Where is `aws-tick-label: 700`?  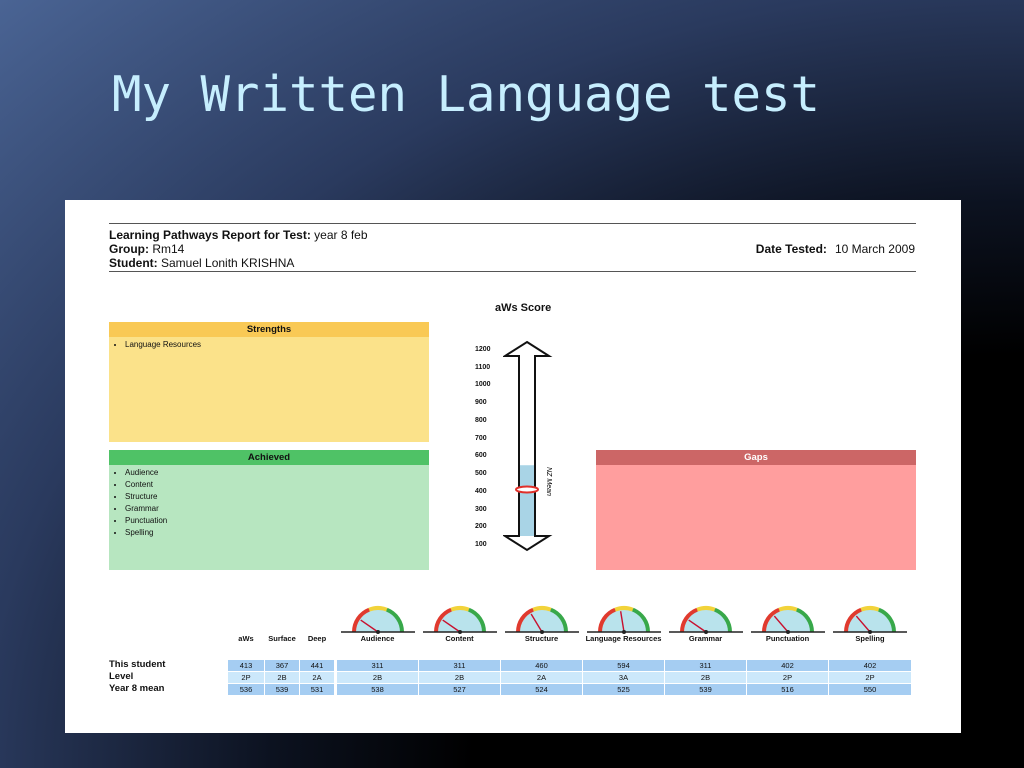
aws-tick-label: 700 is located at coordinates (481, 438).